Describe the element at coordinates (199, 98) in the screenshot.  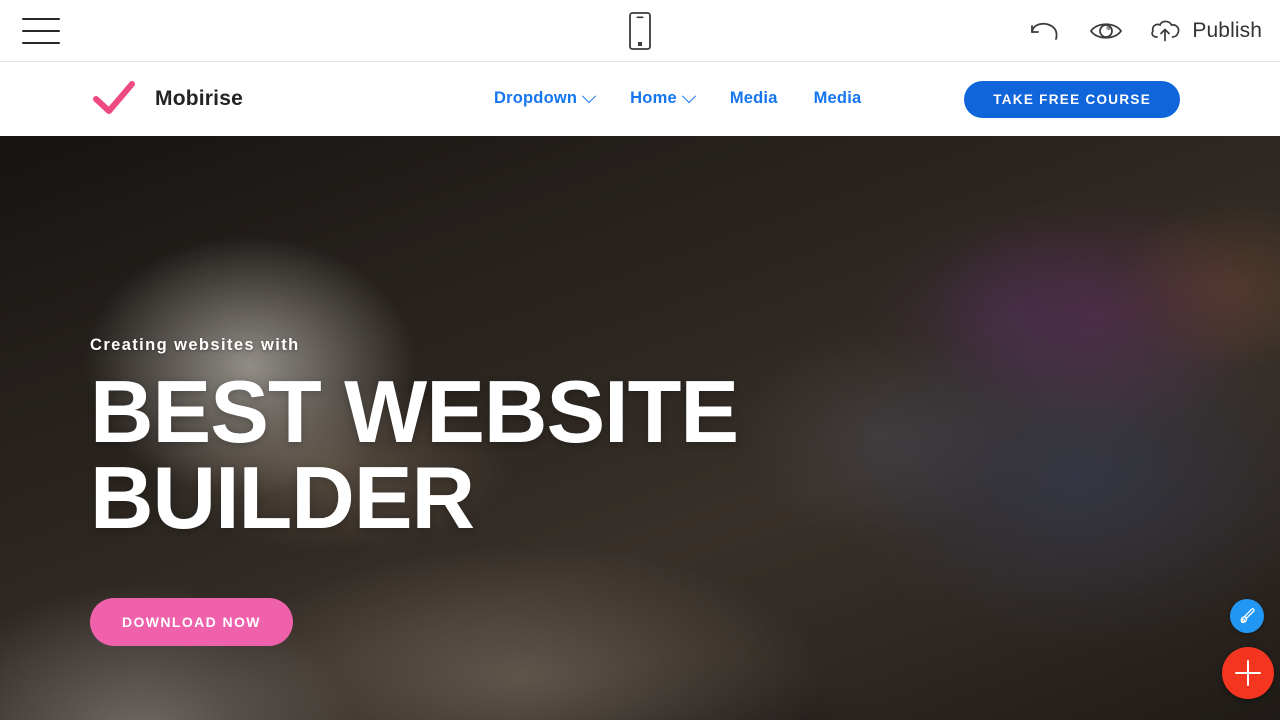
I see `brand-name: Mobirise` at that location.